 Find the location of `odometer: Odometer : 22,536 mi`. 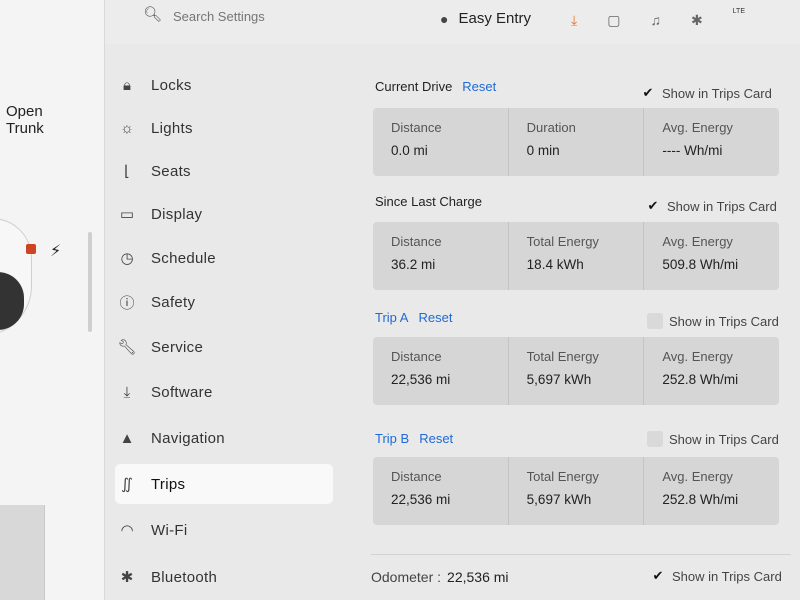

odometer: Odometer : 22,536 mi is located at coordinates (440, 577).